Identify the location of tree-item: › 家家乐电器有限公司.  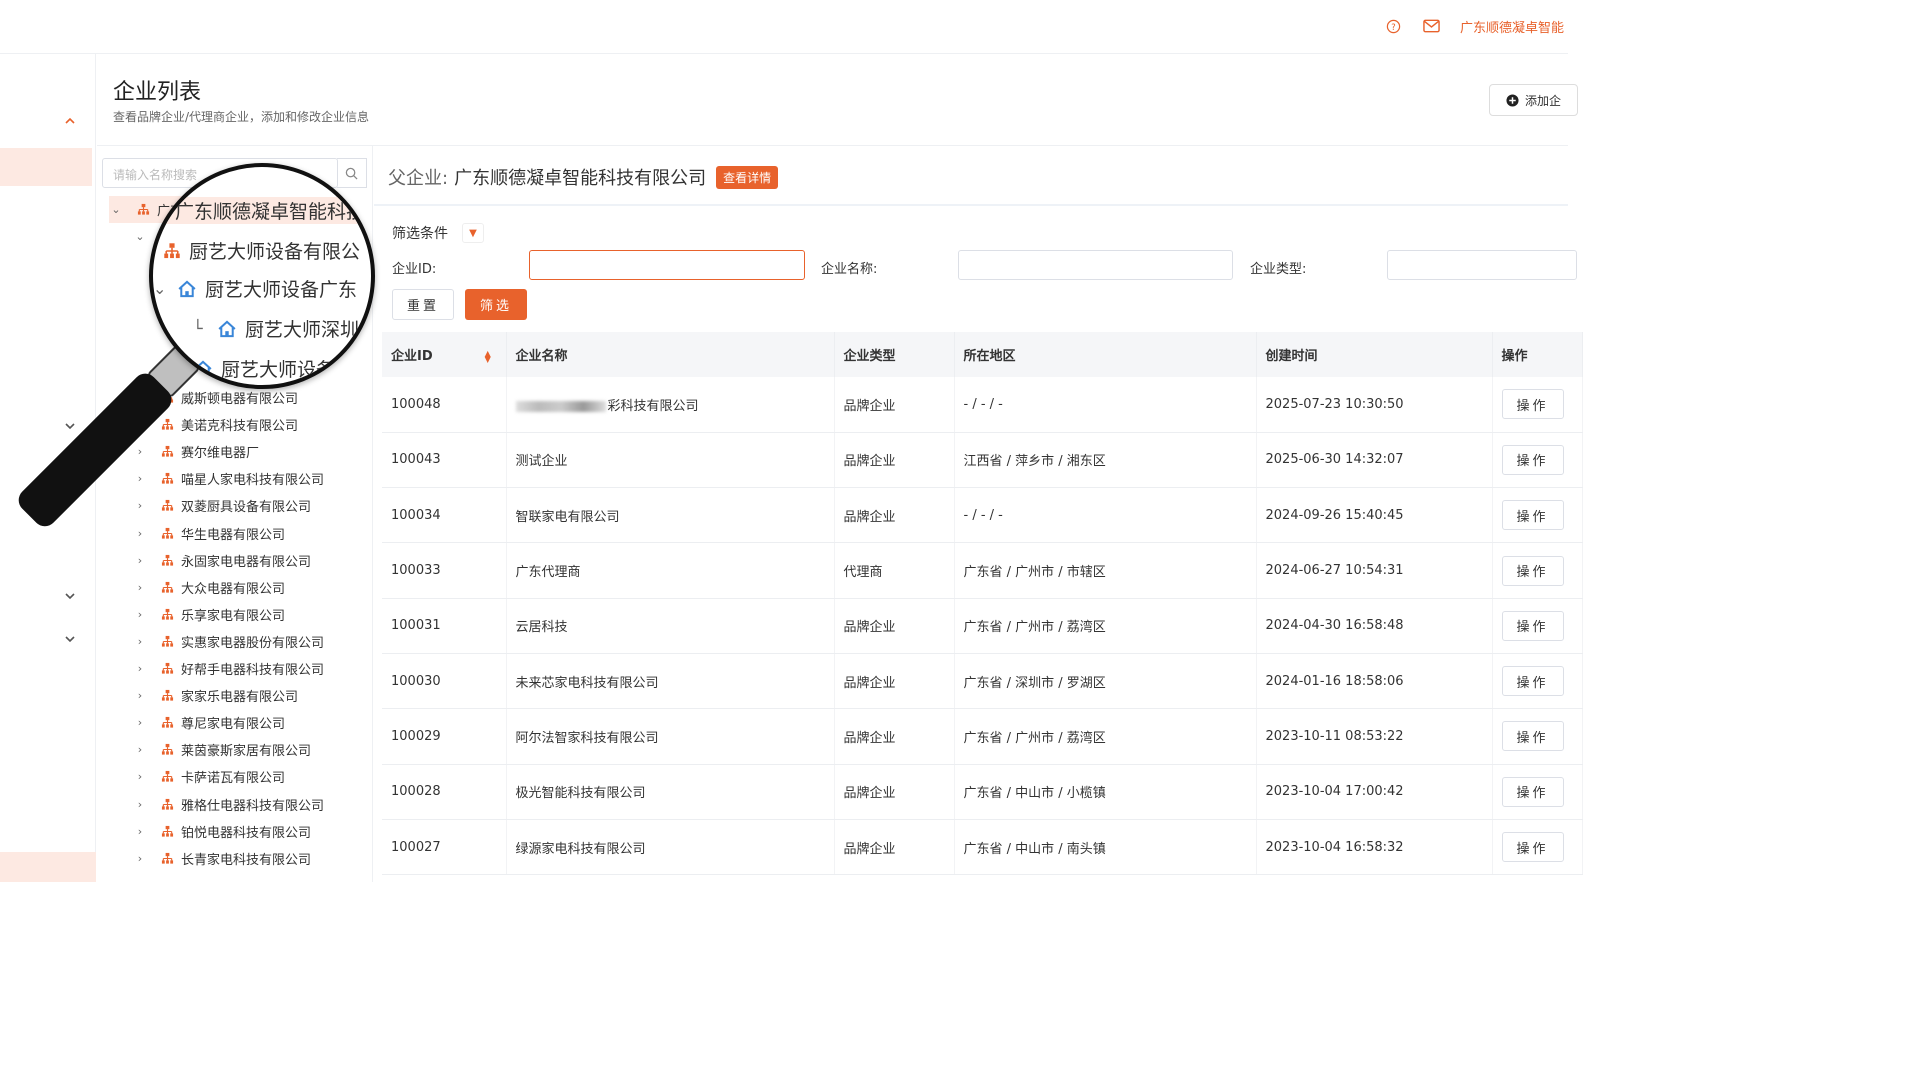
(215, 695).